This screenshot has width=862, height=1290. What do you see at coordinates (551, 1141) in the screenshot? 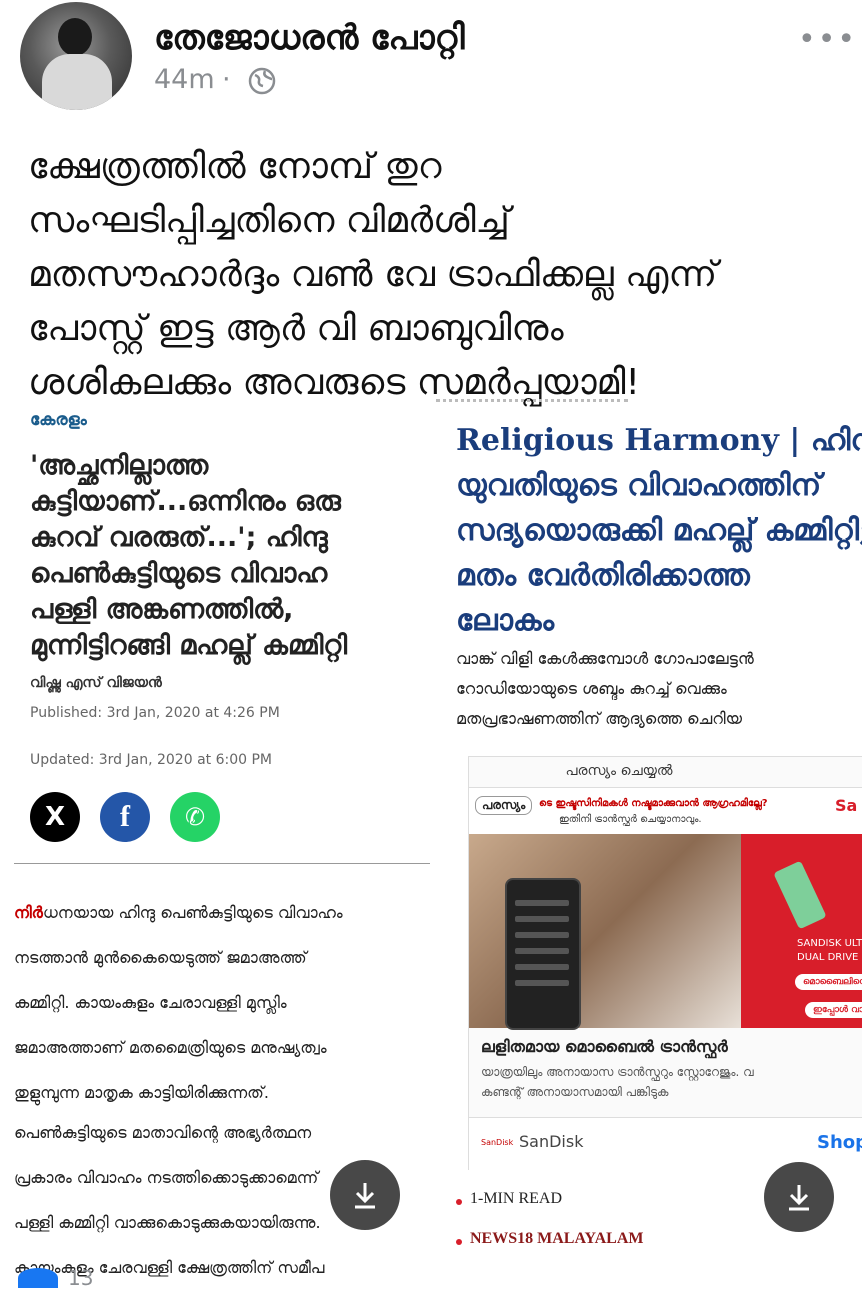
I see `ad-brand: SanDisk` at bounding box center [551, 1141].